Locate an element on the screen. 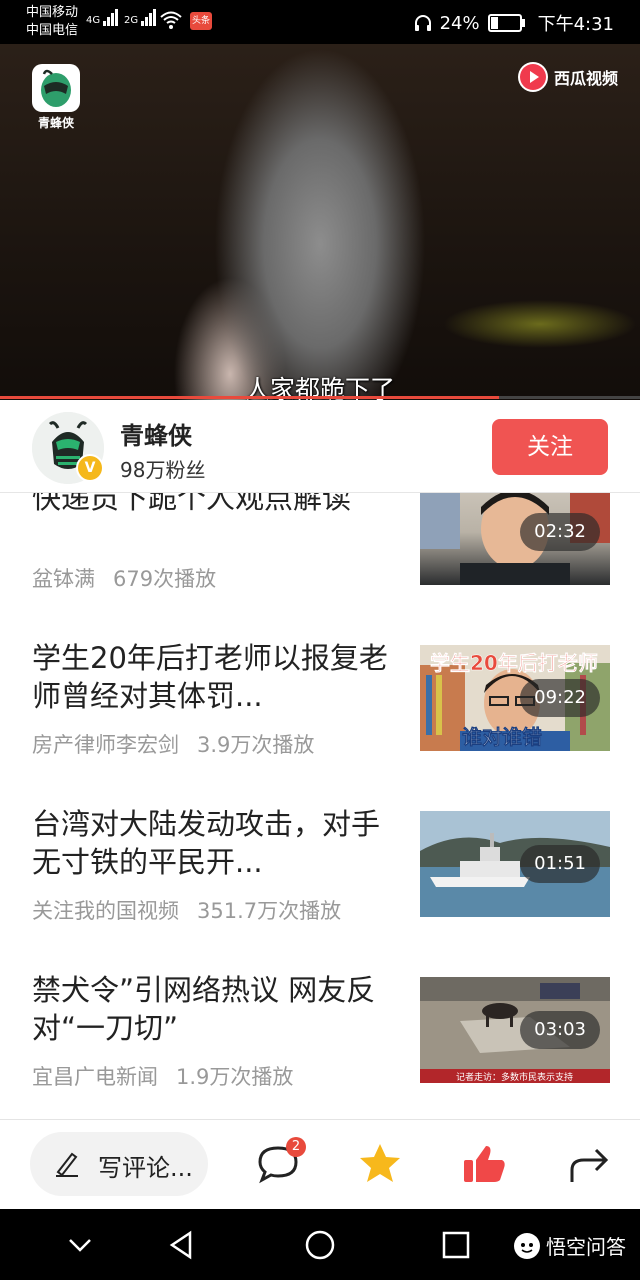 Image resolution: width=640 pixels, height=1280 pixels. video-thumbnail: 学生20年后打老师 谁对谁错 09:22 is located at coordinates (515, 698).